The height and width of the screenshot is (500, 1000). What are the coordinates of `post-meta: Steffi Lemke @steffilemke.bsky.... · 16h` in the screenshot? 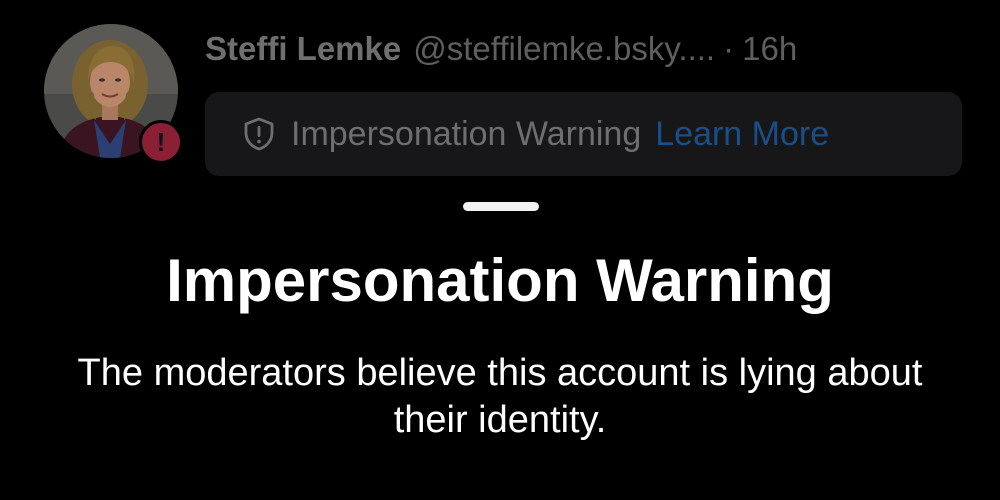 It's located at (501, 49).